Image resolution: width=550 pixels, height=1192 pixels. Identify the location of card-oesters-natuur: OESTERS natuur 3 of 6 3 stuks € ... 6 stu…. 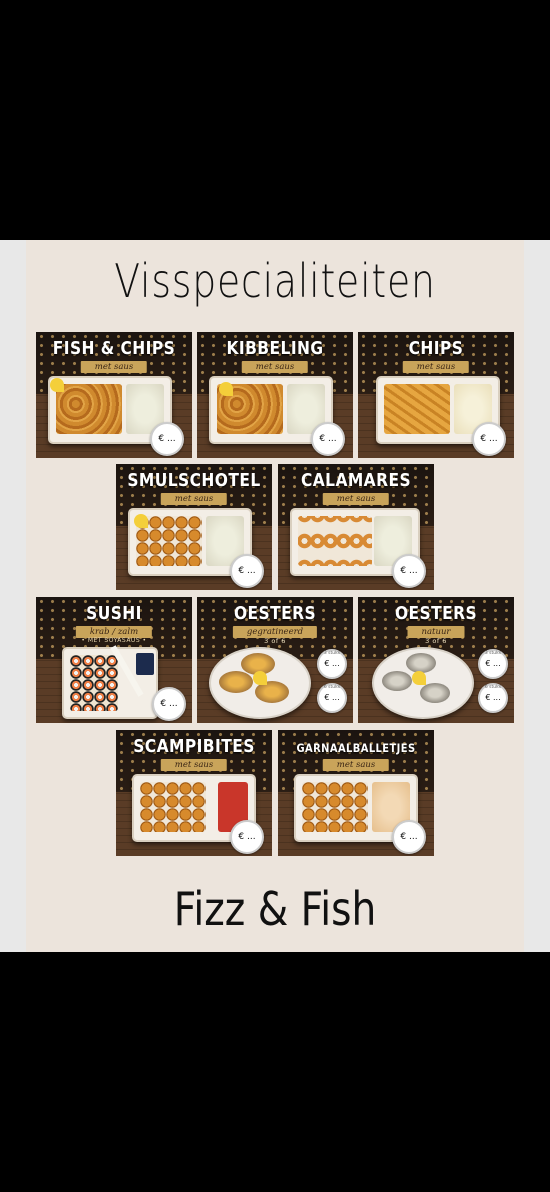
(436, 660).